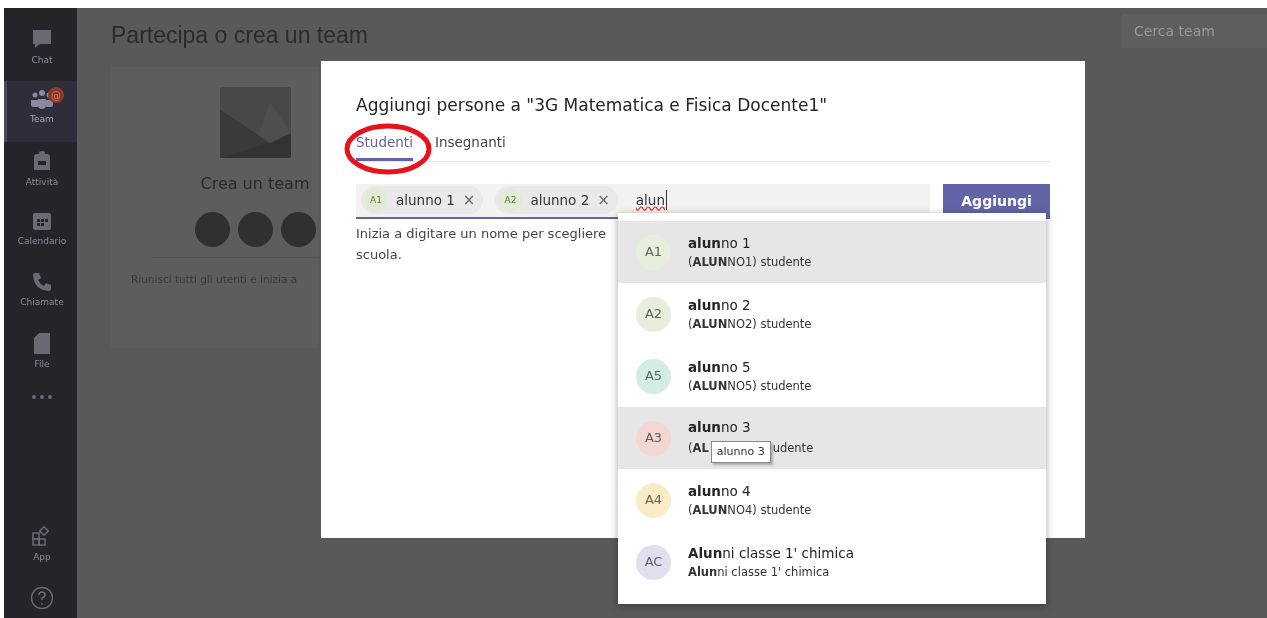 The width and height of the screenshot is (1267, 618). I want to click on phone-icon, so click(42, 282).